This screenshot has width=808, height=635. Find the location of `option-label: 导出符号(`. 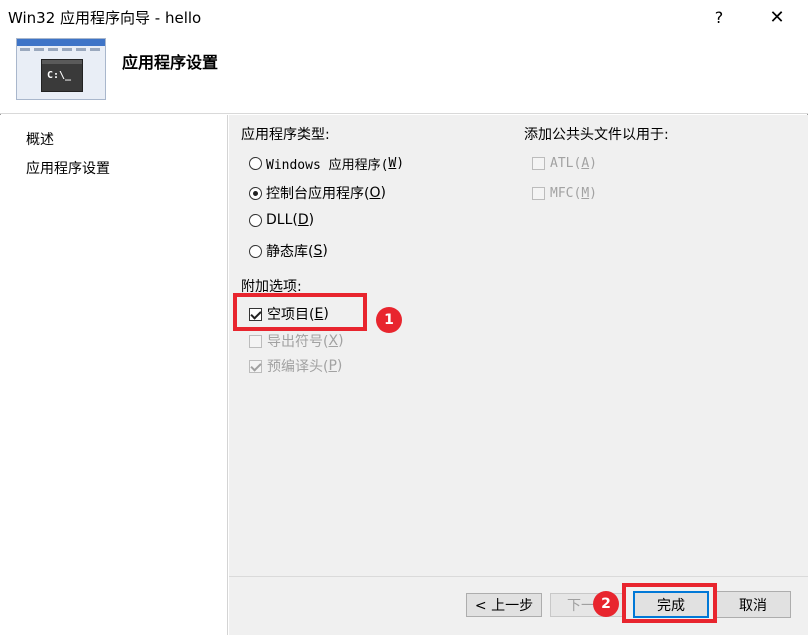

option-label: 导出符号( is located at coordinates (298, 342).